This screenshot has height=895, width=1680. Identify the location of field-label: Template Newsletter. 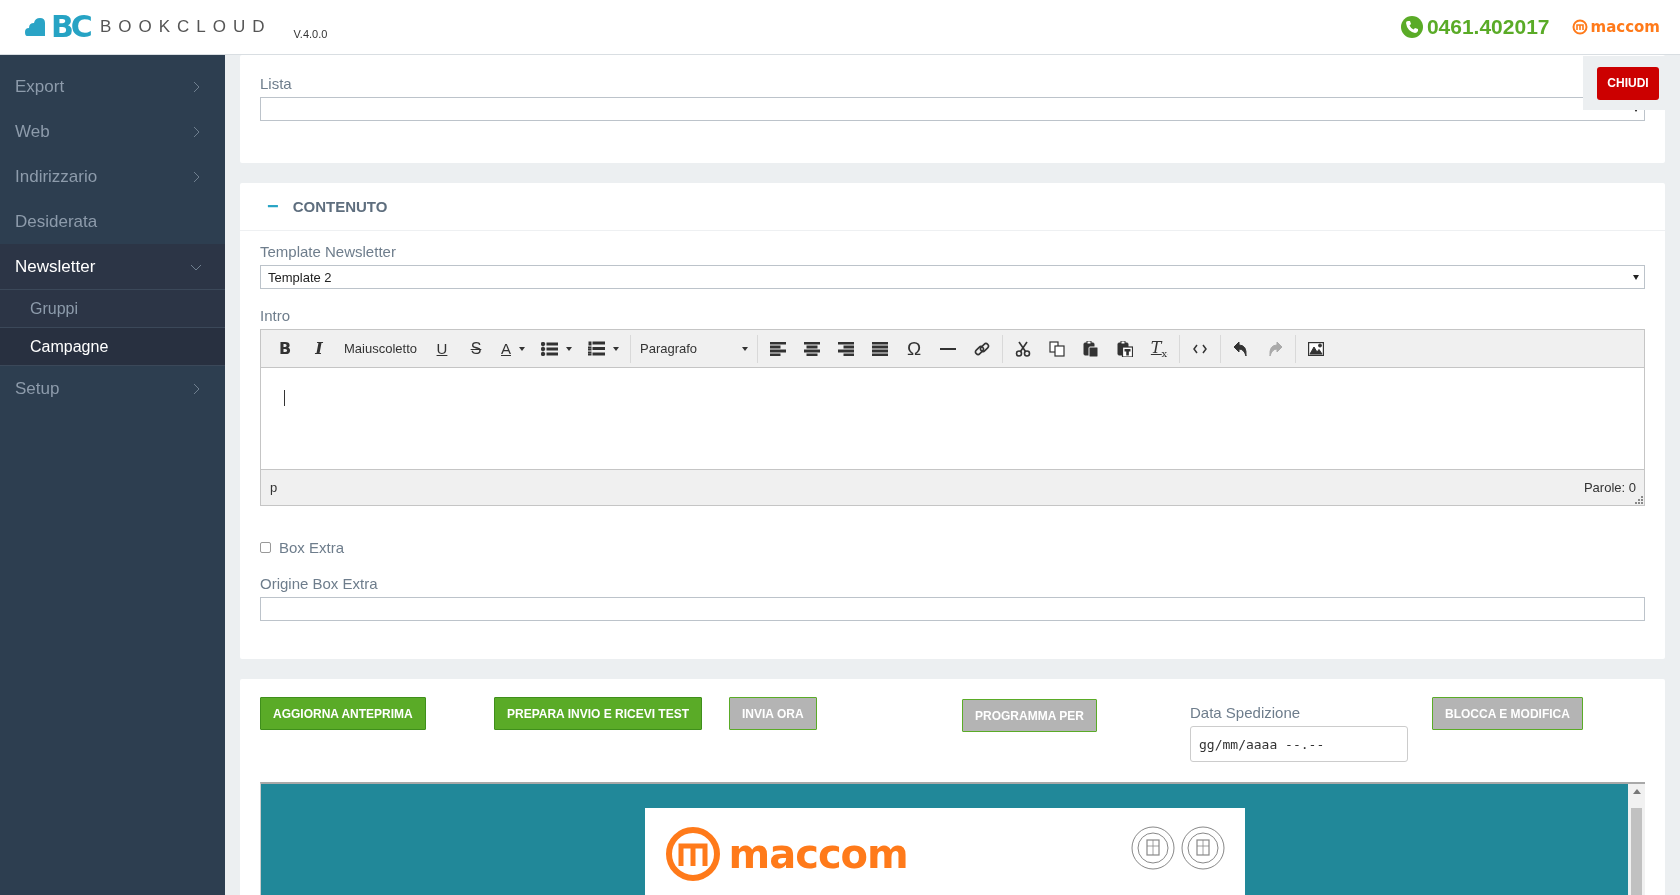
(328, 251).